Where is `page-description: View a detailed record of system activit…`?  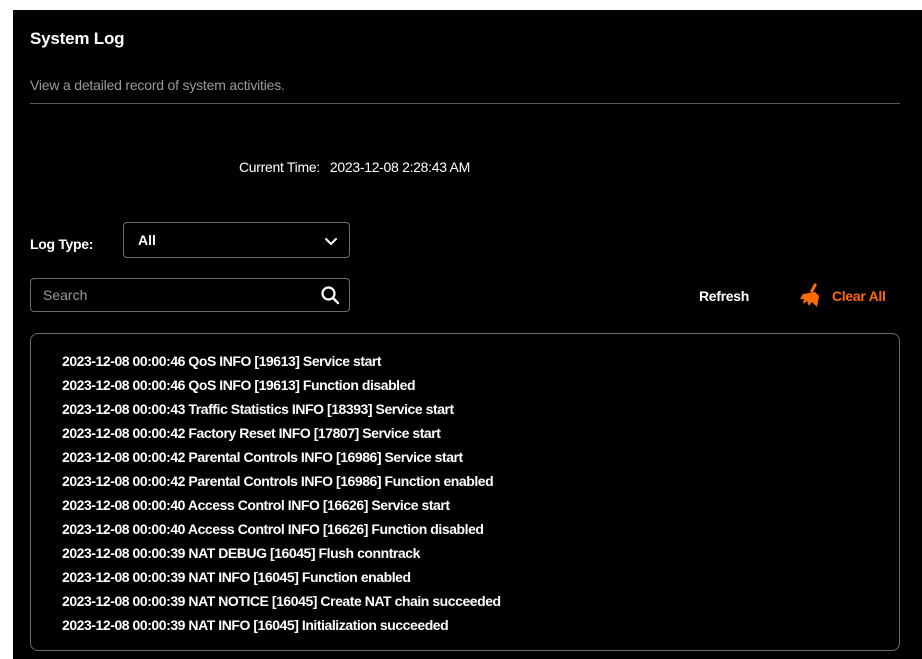 page-description: View a detailed record of system activit… is located at coordinates (157, 85).